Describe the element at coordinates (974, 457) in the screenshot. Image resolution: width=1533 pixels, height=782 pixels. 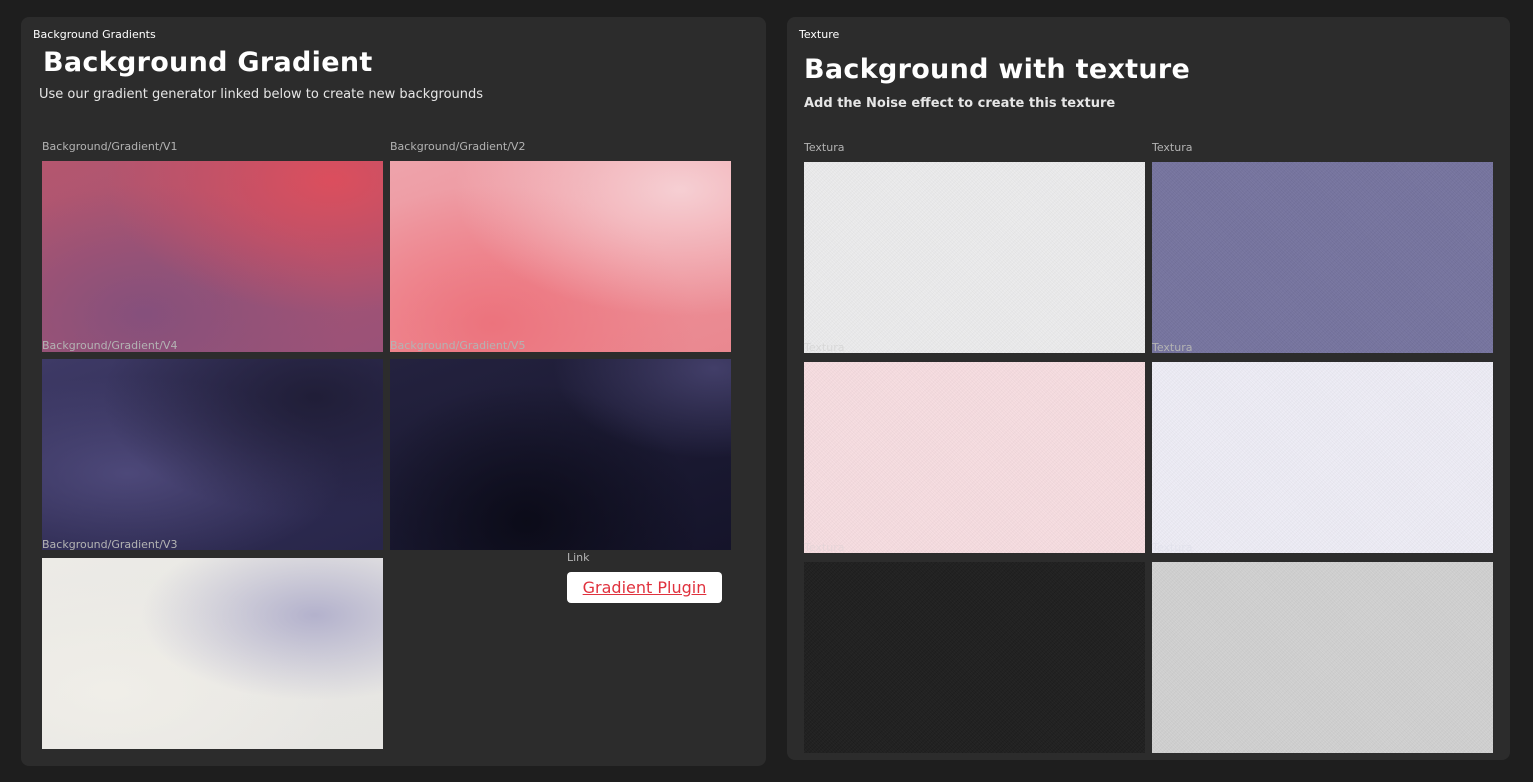
I see `texture-swatch-pink` at that location.